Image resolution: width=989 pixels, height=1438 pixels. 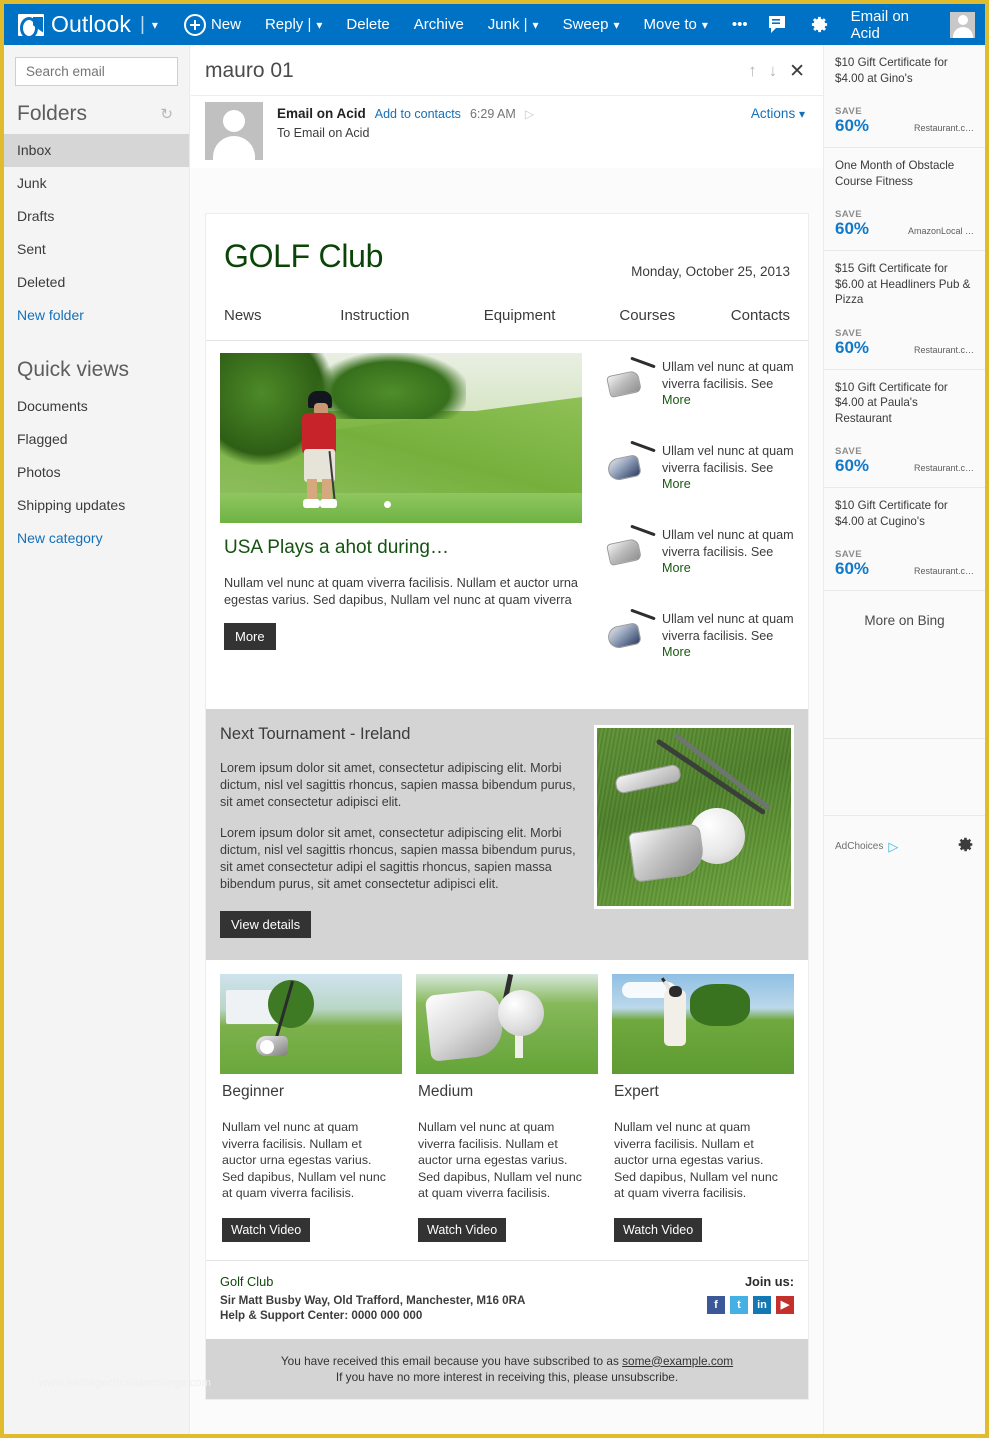 What do you see at coordinates (740, 24) in the screenshot?
I see `overflow-menu-button: •••` at bounding box center [740, 24].